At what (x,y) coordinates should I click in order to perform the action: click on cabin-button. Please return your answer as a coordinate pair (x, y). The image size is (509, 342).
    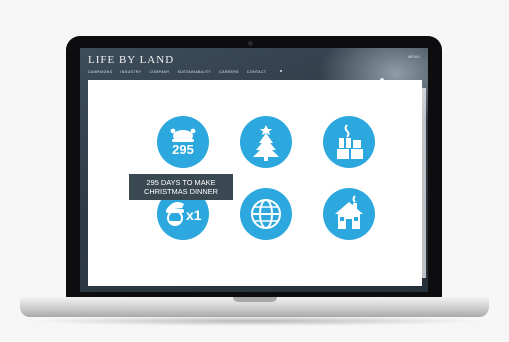
    Looking at the image, I should click on (349, 214).